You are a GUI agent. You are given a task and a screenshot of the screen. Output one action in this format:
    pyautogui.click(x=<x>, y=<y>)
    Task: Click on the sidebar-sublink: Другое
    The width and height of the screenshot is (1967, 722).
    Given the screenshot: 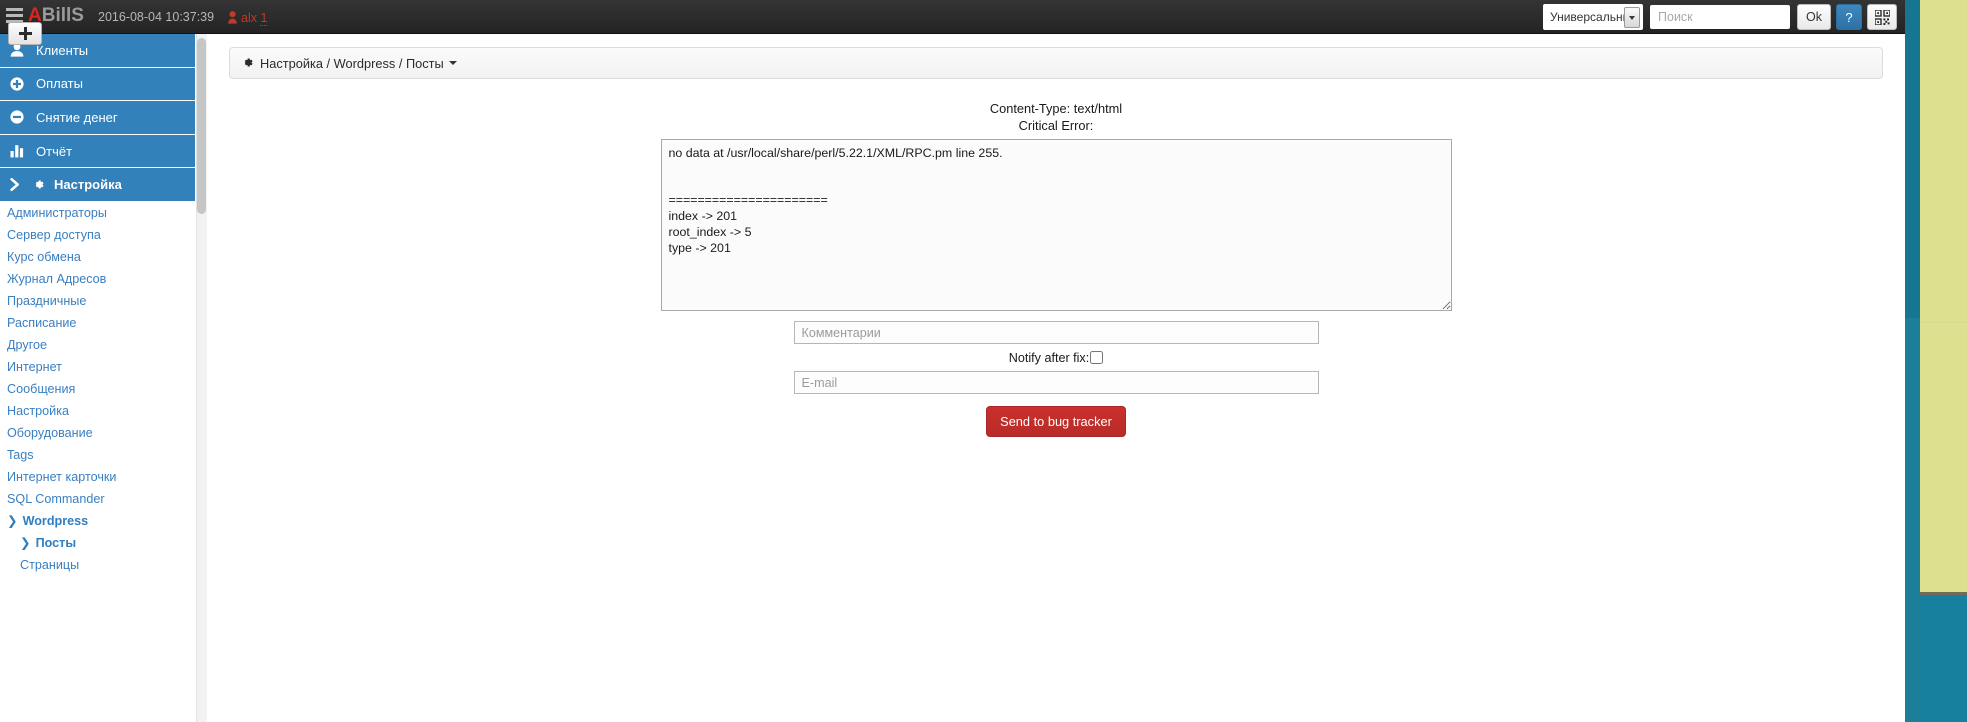 What is the action you would take?
    pyautogui.click(x=97, y=345)
    